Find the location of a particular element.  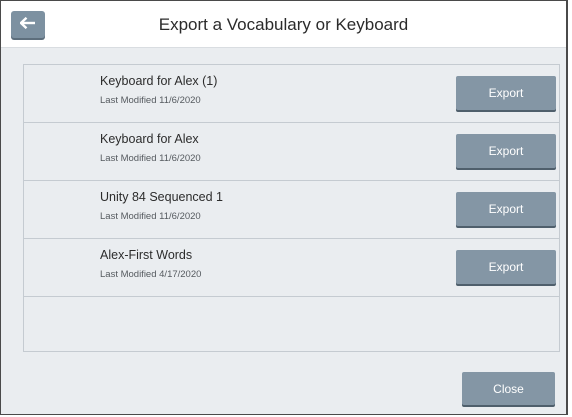

title-bar: Export a Vocabulary or Keyboard is located at coordinates (283, 24).